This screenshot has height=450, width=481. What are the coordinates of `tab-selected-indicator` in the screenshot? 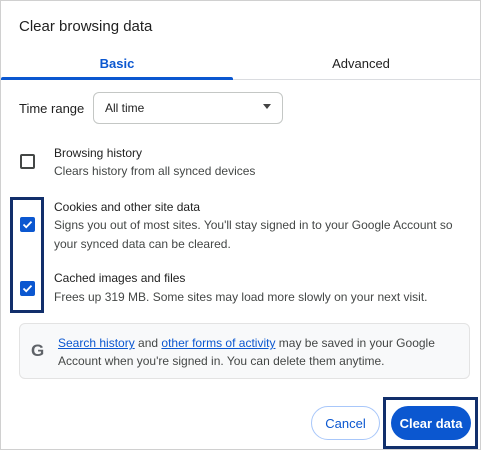 It's located at (117, 78).